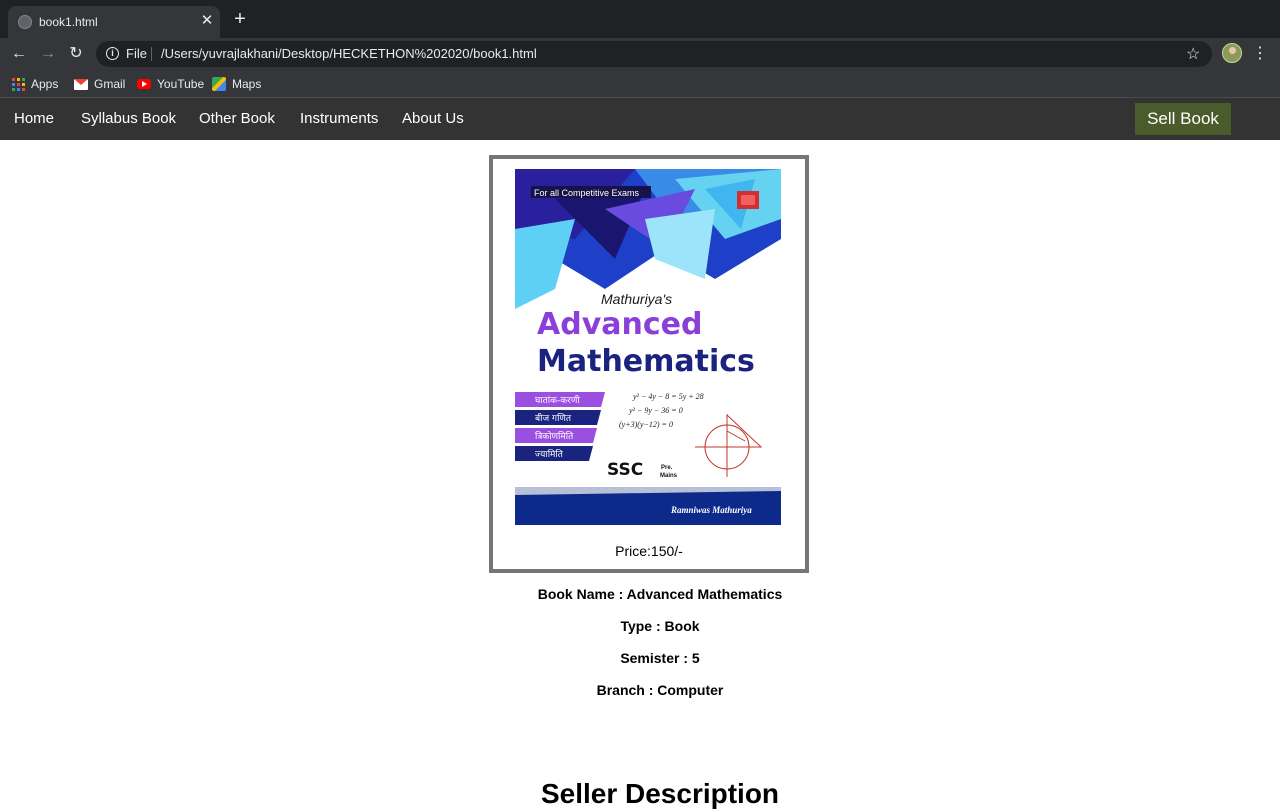 This screenshot has width=1280, height=810. What do you see at coordinates (128, 118) in the screenshot?
I see `nav-syllabus-book: Syllabus Book` at bounding box center [128, 118].